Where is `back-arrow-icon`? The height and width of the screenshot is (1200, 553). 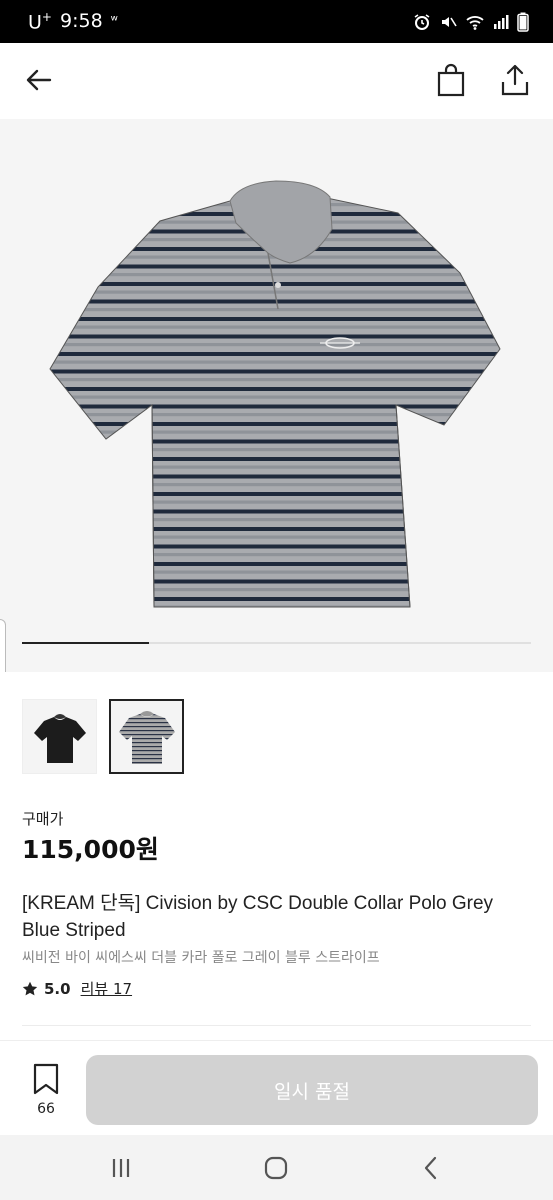
back-arrow-icon is located at coordinates (39, 80).